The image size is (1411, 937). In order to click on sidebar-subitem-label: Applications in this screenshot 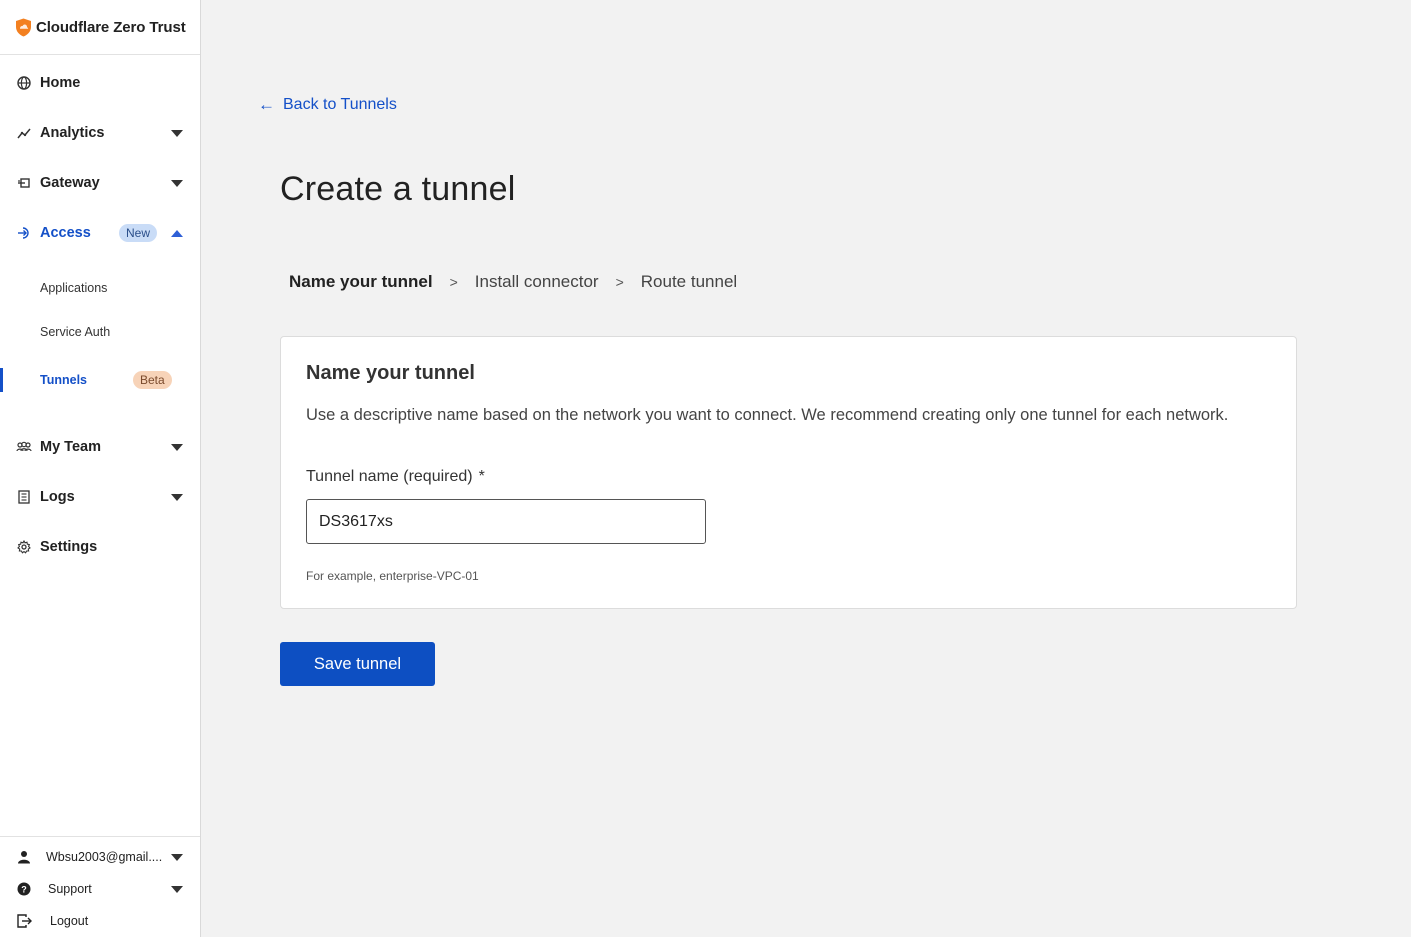, I will do `click(74, 288)`.